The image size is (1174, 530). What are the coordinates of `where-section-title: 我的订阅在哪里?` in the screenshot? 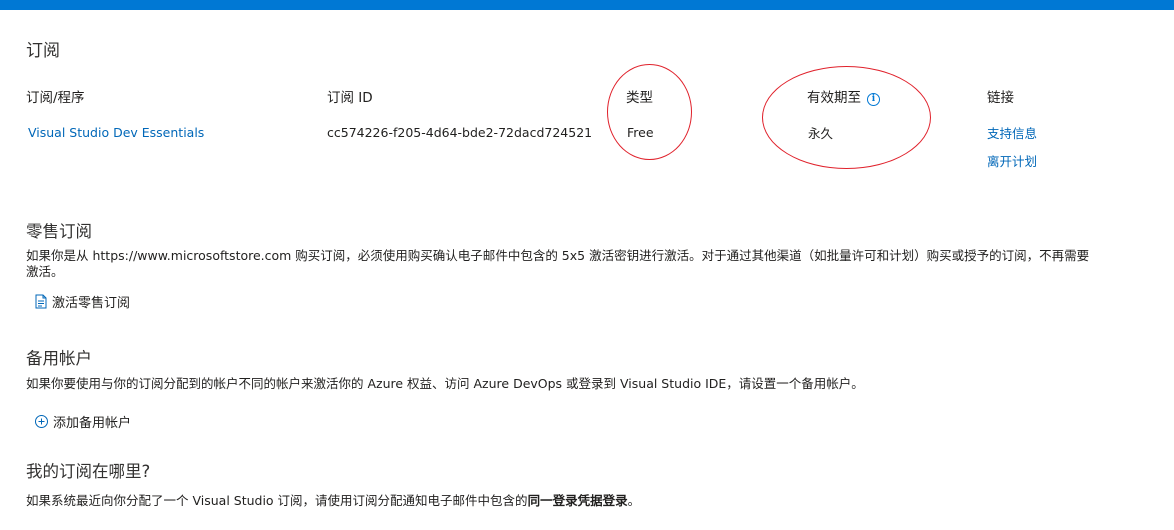 It's located at (88, 471).